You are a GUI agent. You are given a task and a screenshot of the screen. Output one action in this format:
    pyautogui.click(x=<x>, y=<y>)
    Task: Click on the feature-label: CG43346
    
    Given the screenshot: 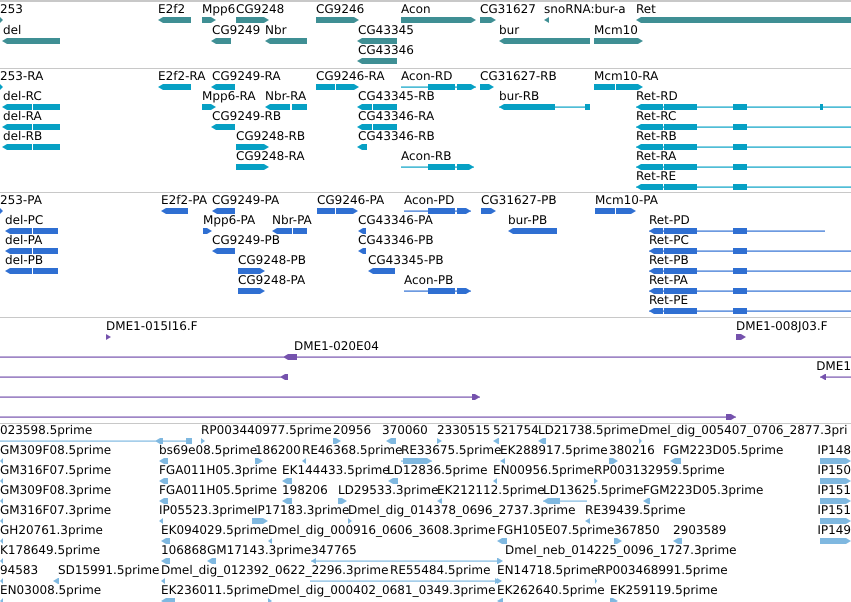 What is the action you would take?
    pyautogui.click(x=386, y=50)
    